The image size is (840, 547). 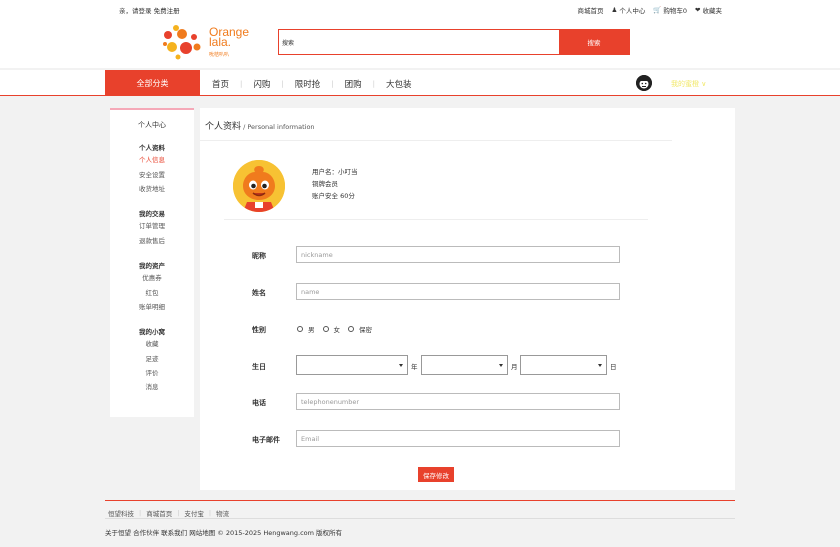 What do you see at coordinates (436, 140) in the screenshot?
I see `title-divider` at bounding box center [436, 140].